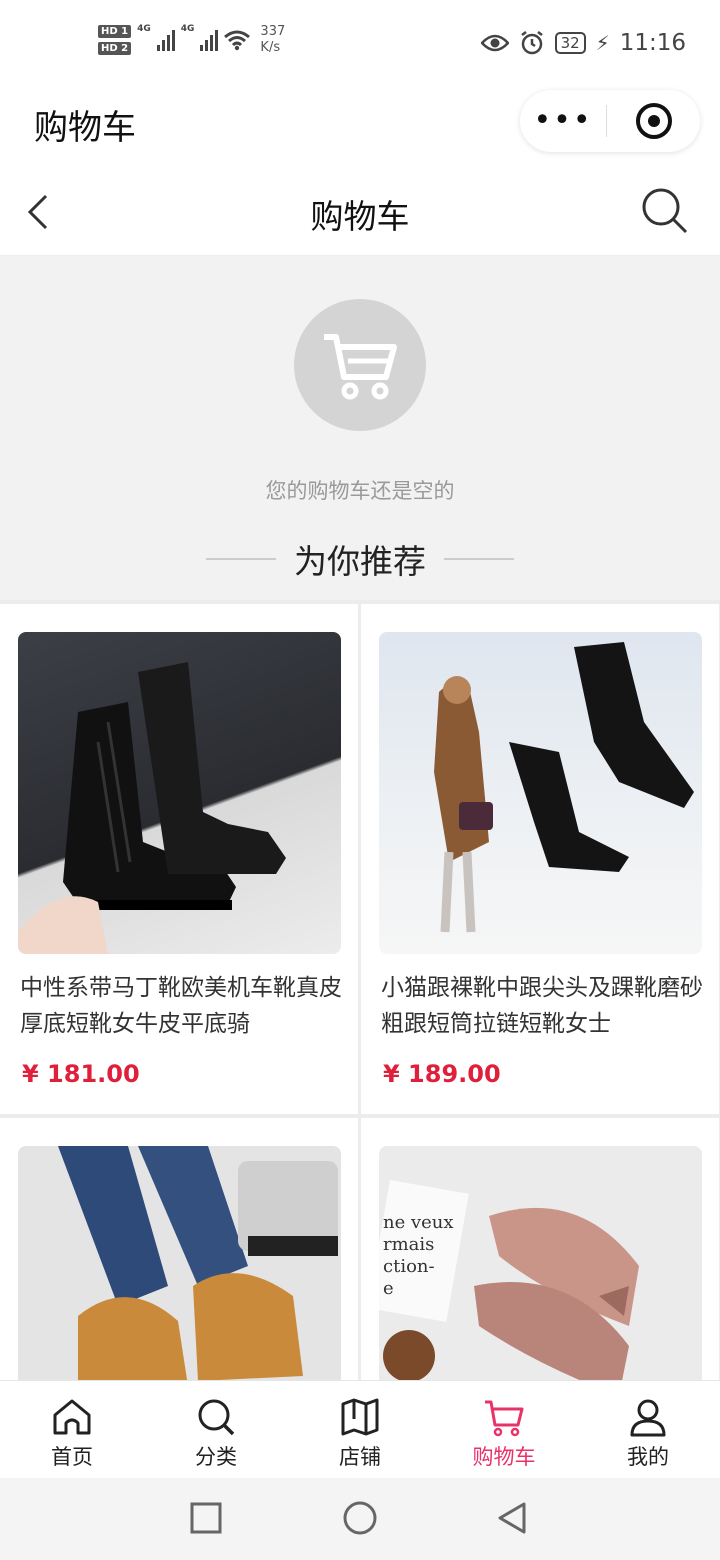 The image size is (720, 1560). Describe the element at coordinates (360, 128) in the screenshot. I see `mini-program-header: 购物车 •••` at that location.